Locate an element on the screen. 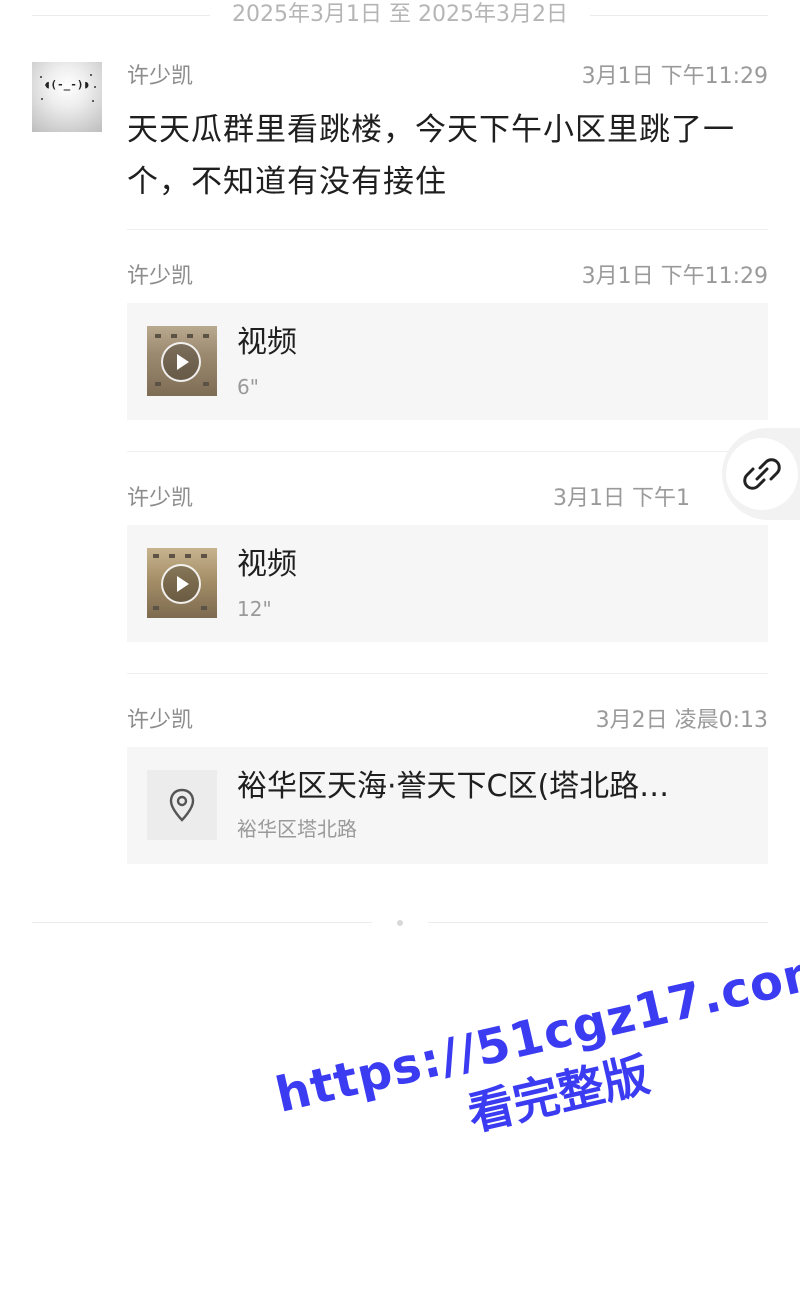 This screenshot has height=1290, width=800. message-item: 许少凯 3月1日 下午1 视频 12" is located at coordinates (447, 579).